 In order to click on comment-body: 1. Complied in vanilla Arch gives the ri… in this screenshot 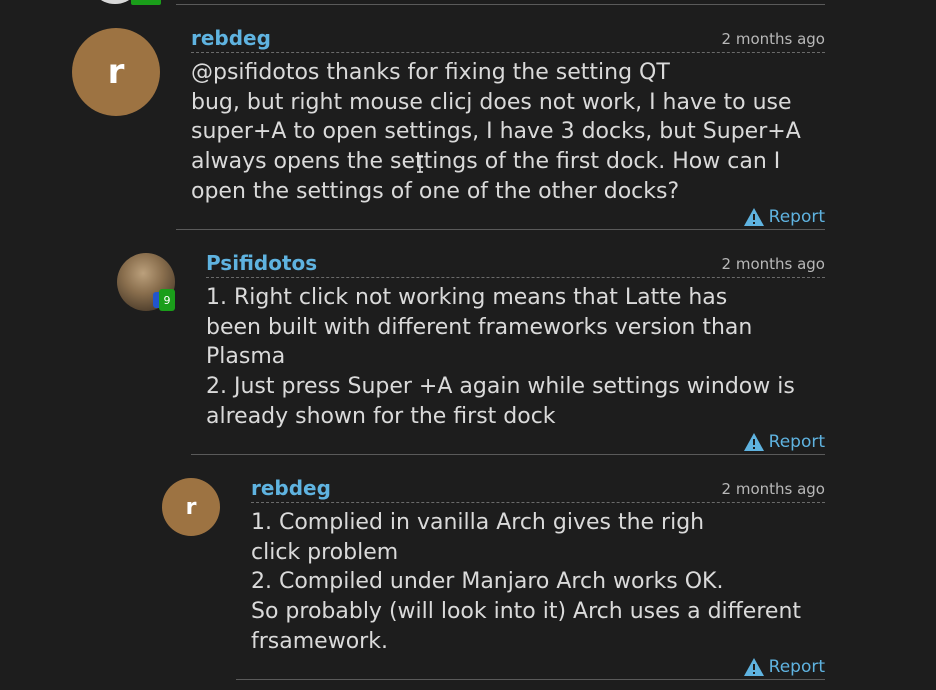, I will do `click(541, 582)`.